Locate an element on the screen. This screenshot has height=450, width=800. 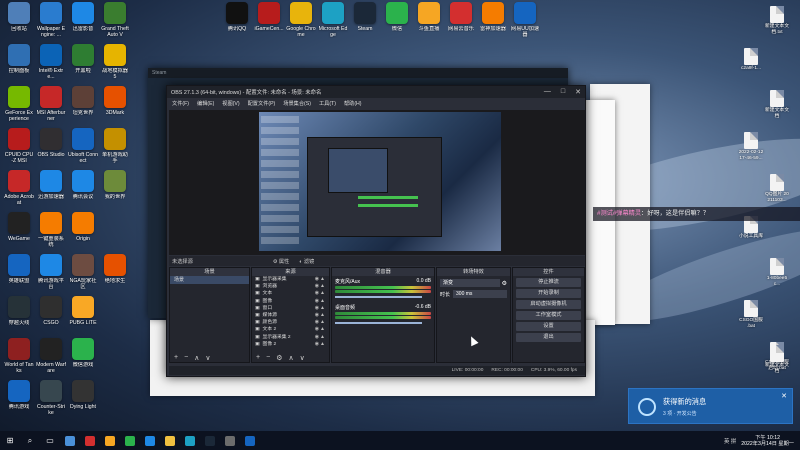
desktop-icon: Google Chrome is located at coordinates (301, 22).